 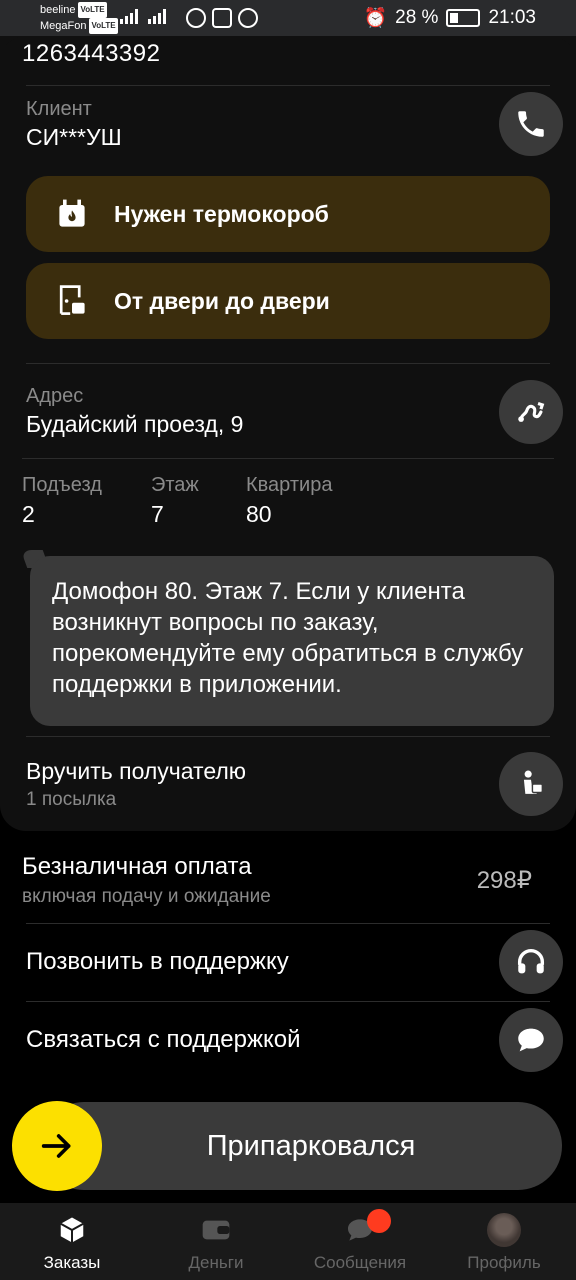 I want to click on chat-support-button, so click(x=531, y=1040).